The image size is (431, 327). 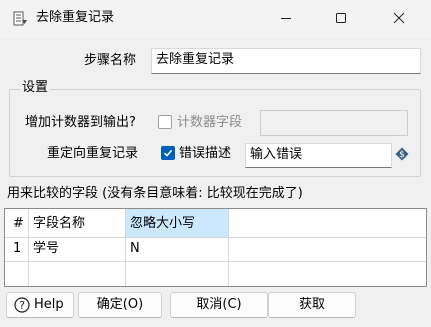 I want to click on ok-button: 确定(O), so click(x=120, y=305).